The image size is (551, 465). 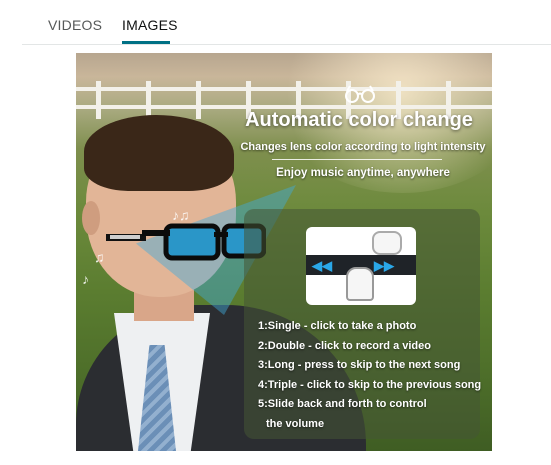 I want to click on hand-icon, so click(x=387, y=243).